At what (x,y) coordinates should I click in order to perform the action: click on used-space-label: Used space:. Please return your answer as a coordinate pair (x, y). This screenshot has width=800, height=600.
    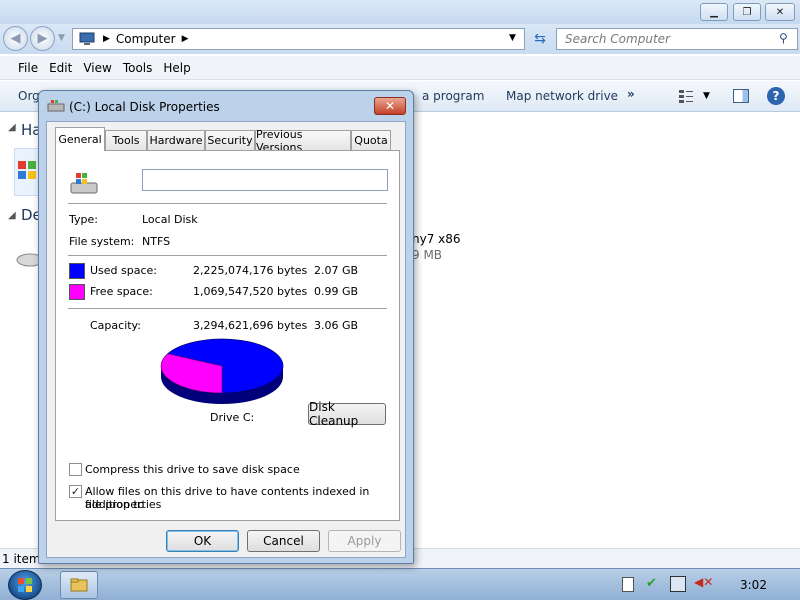
    Looking at the image, I should click on (124, 270).